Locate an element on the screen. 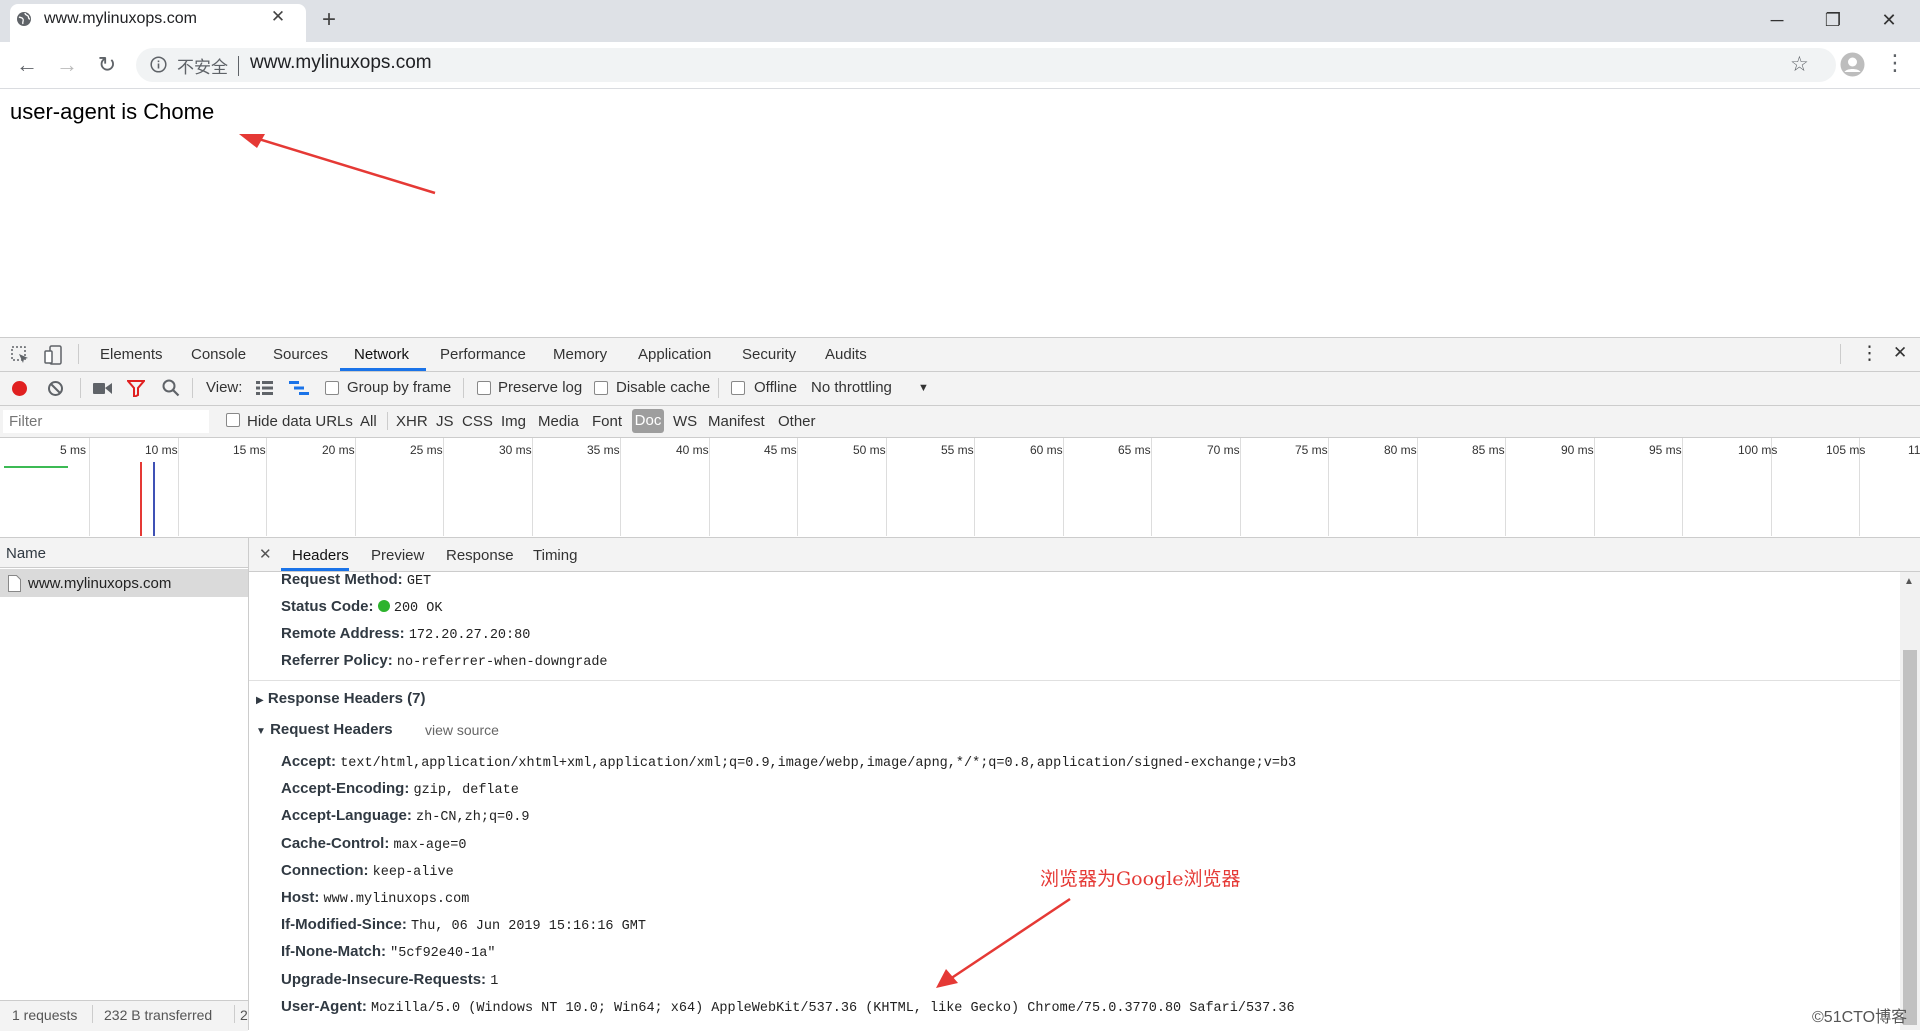  timeline-tick-label: 85 ms is located at coordinates (1488, 450).